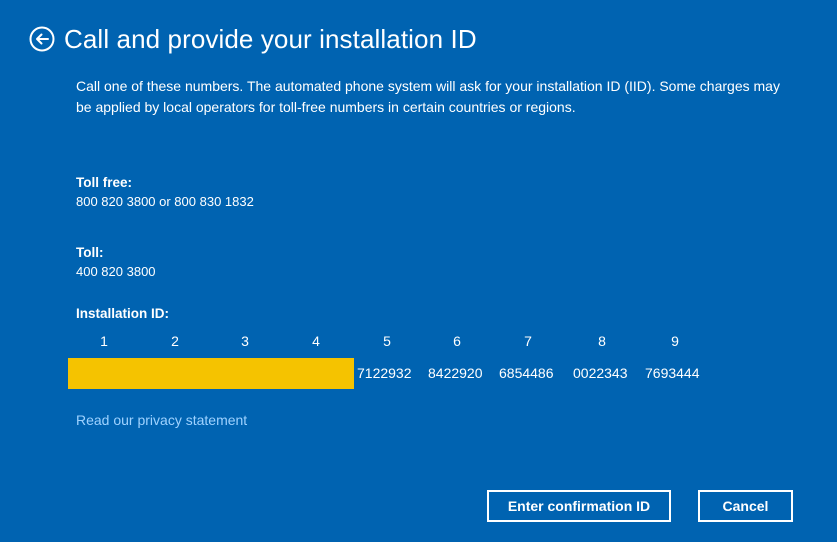 The image size is (837, 542). I want to click on iid-column-number: 8, so click(602, 341).